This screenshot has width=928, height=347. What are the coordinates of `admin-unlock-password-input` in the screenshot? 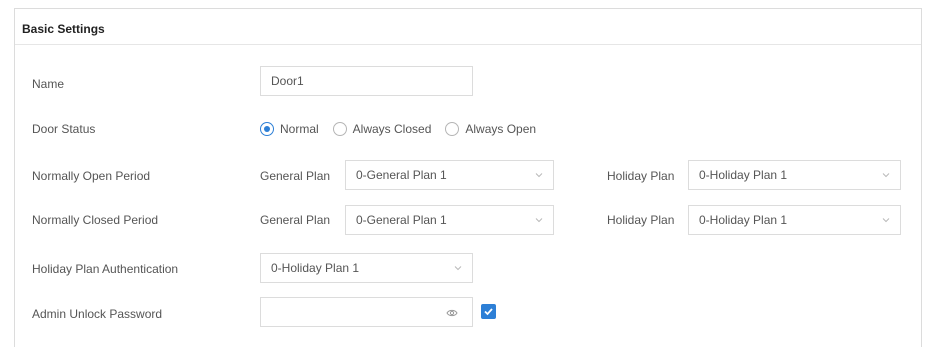 It's located at (366, 312).